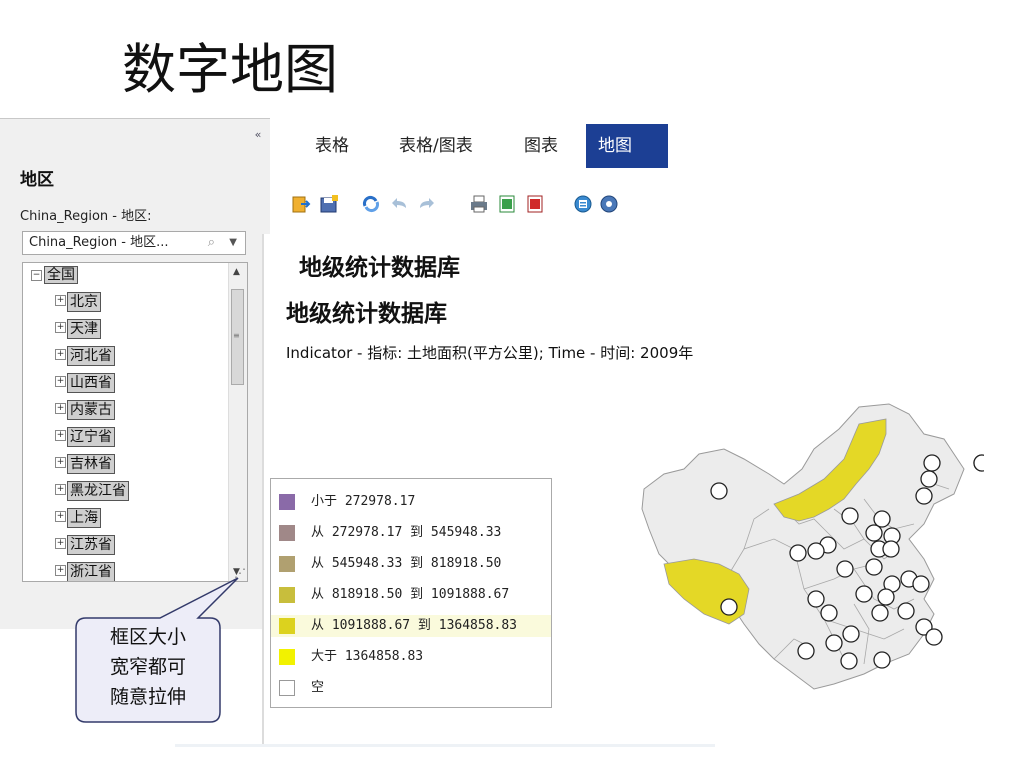  I want to click on legend-label: 大于 1364858.83, so click(367, 656).